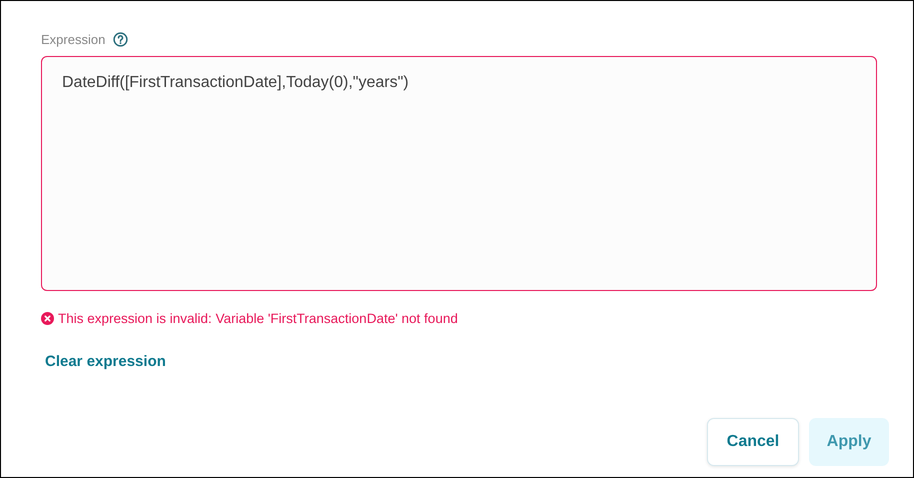  What do you see at coordinates (120, 40) in the screenshot?
I see `help-icon` at bounding box center [120, 40].